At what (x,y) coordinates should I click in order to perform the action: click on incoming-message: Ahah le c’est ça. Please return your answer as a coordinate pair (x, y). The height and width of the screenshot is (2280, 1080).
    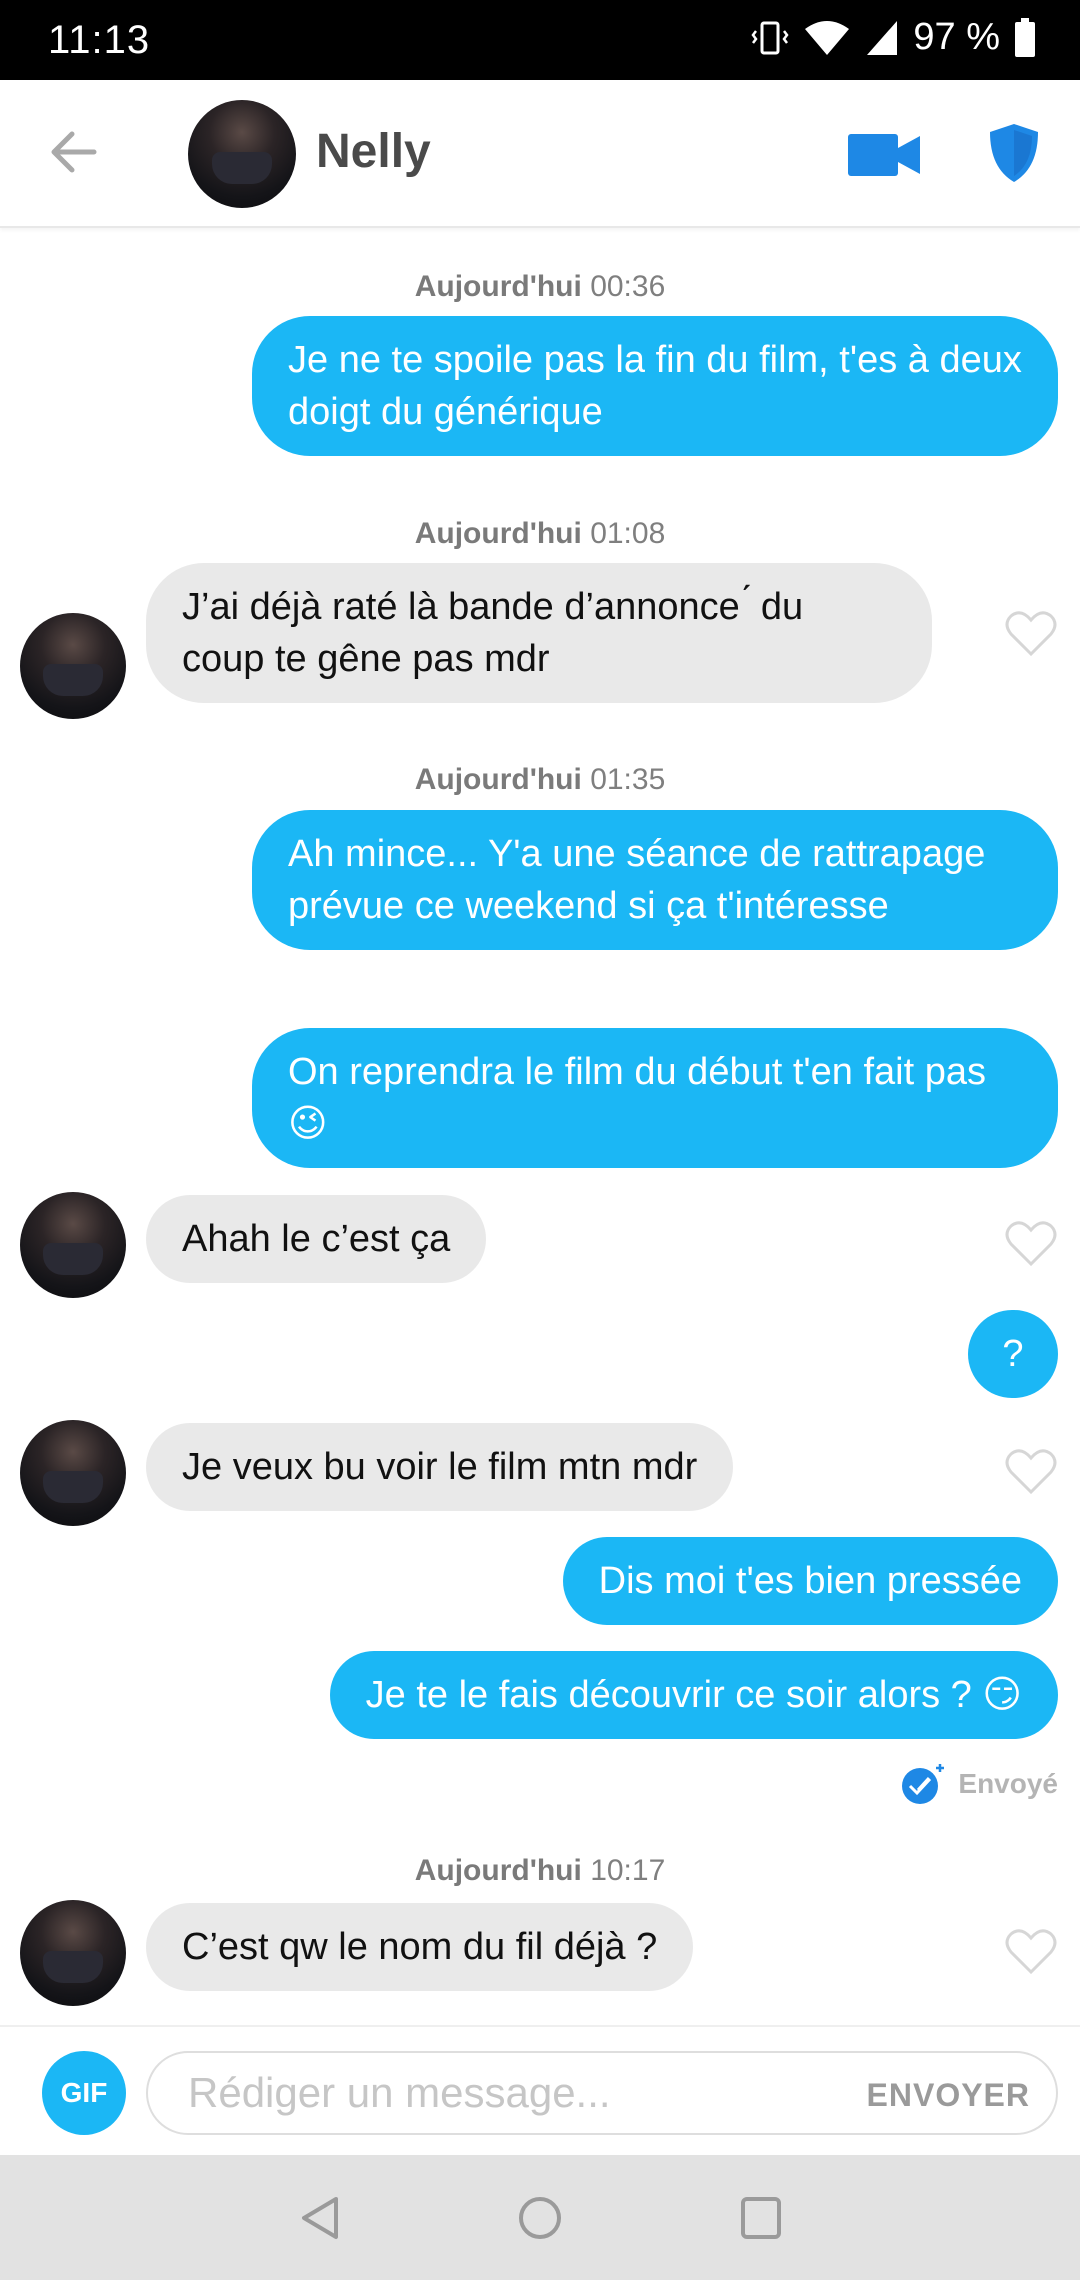
    Looking at the image, I should click on (316, 1239).